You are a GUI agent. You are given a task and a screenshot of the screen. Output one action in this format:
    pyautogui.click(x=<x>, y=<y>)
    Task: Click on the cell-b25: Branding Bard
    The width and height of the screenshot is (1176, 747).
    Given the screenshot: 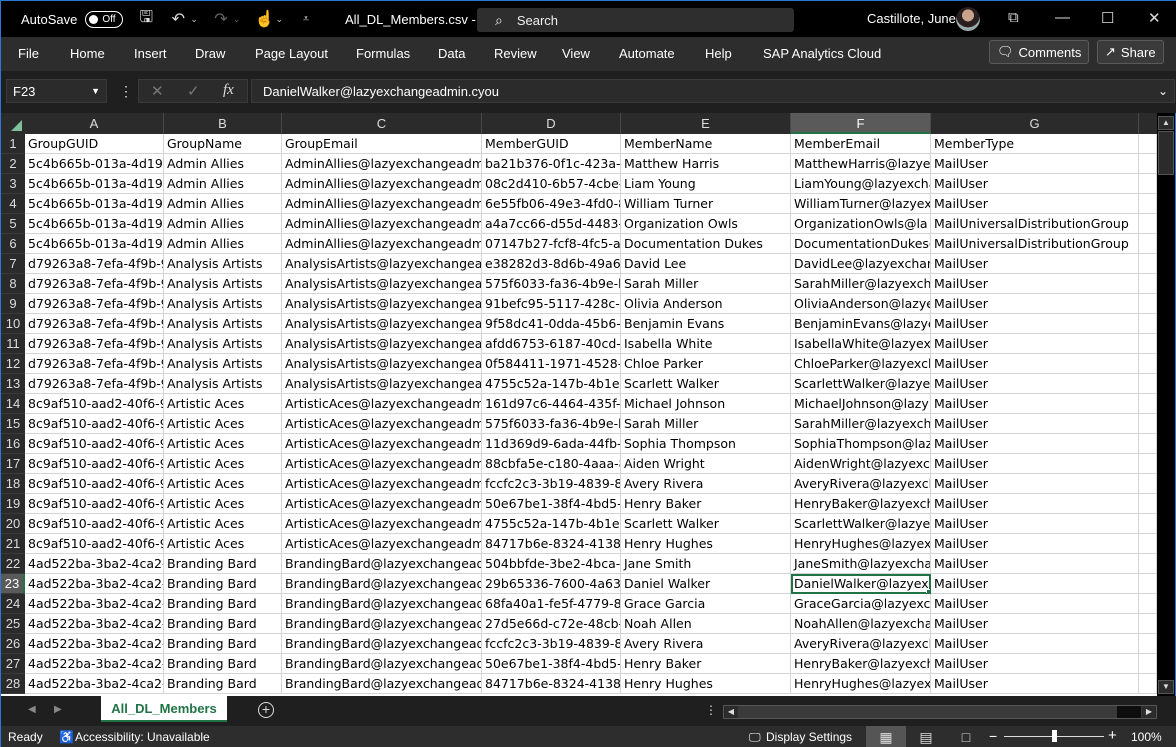 What is the action you would take?
    pyautogui.click(x=223, y=624)
    